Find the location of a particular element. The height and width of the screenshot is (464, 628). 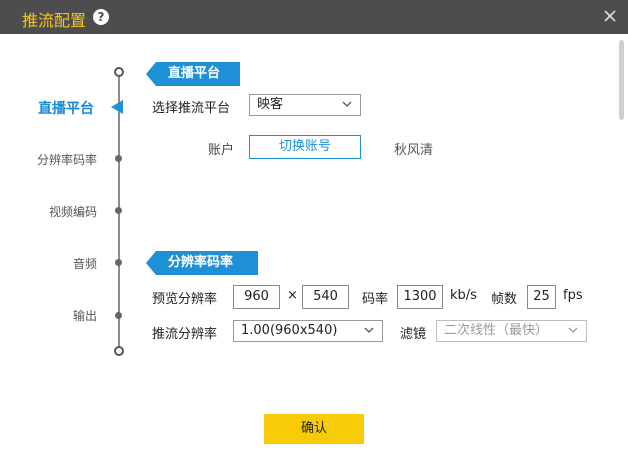

timeline-node-audio is located at coordinates (118, 262).